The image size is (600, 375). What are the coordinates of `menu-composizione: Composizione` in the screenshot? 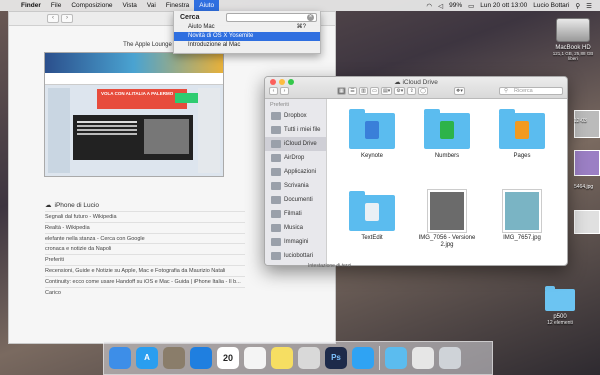 It's located at (91, 5).